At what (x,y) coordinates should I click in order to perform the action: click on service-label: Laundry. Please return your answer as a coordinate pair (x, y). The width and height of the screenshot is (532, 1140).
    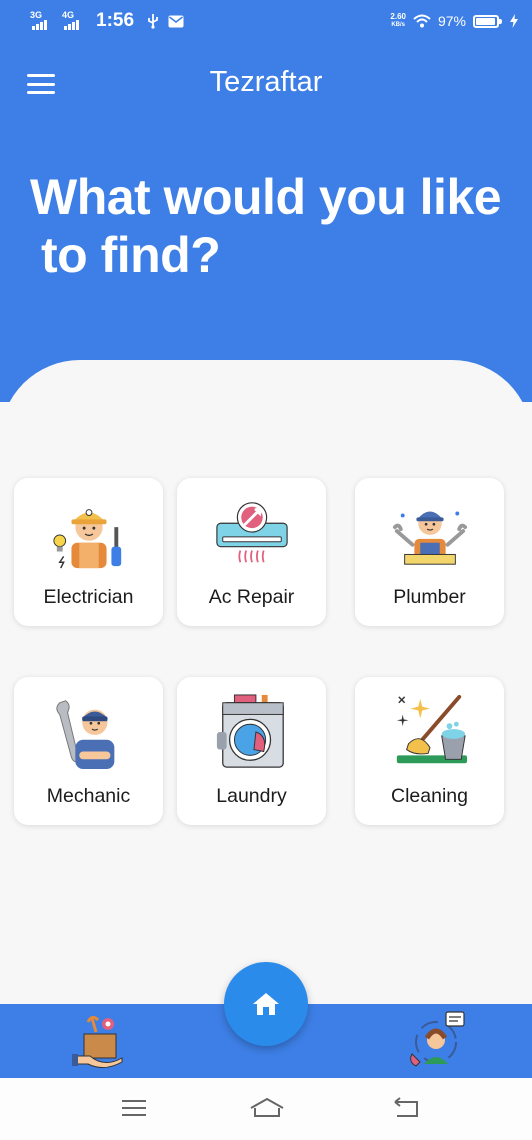
    Looking at the image, I should click on (251, 796).